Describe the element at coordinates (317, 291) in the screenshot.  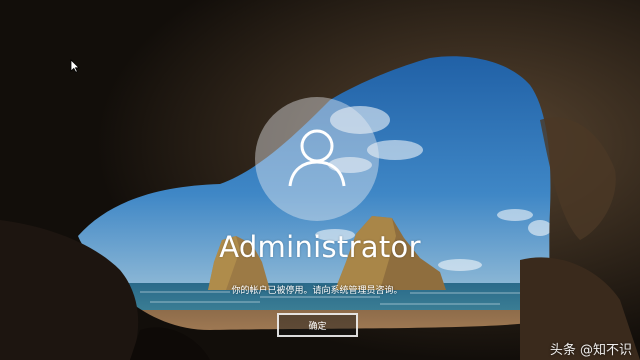
I see `account-disabled-message: 你的帐户已被停用。请向系统管理员咨询。` at that location.